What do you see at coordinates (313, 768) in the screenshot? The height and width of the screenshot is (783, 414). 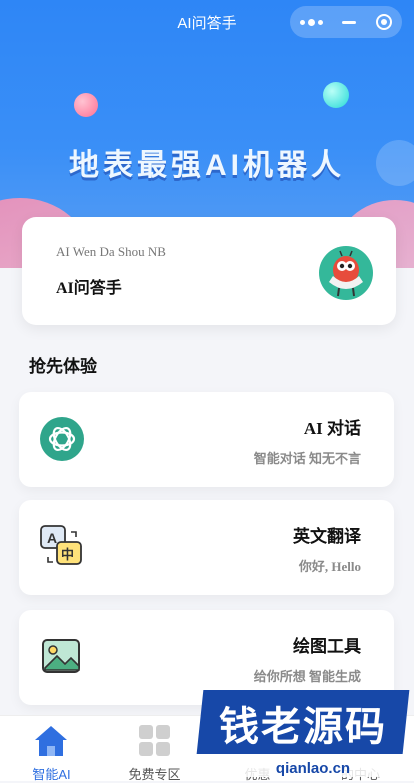 I see `watermark-url: qianlao.cn` at bounding box center [313, 768].